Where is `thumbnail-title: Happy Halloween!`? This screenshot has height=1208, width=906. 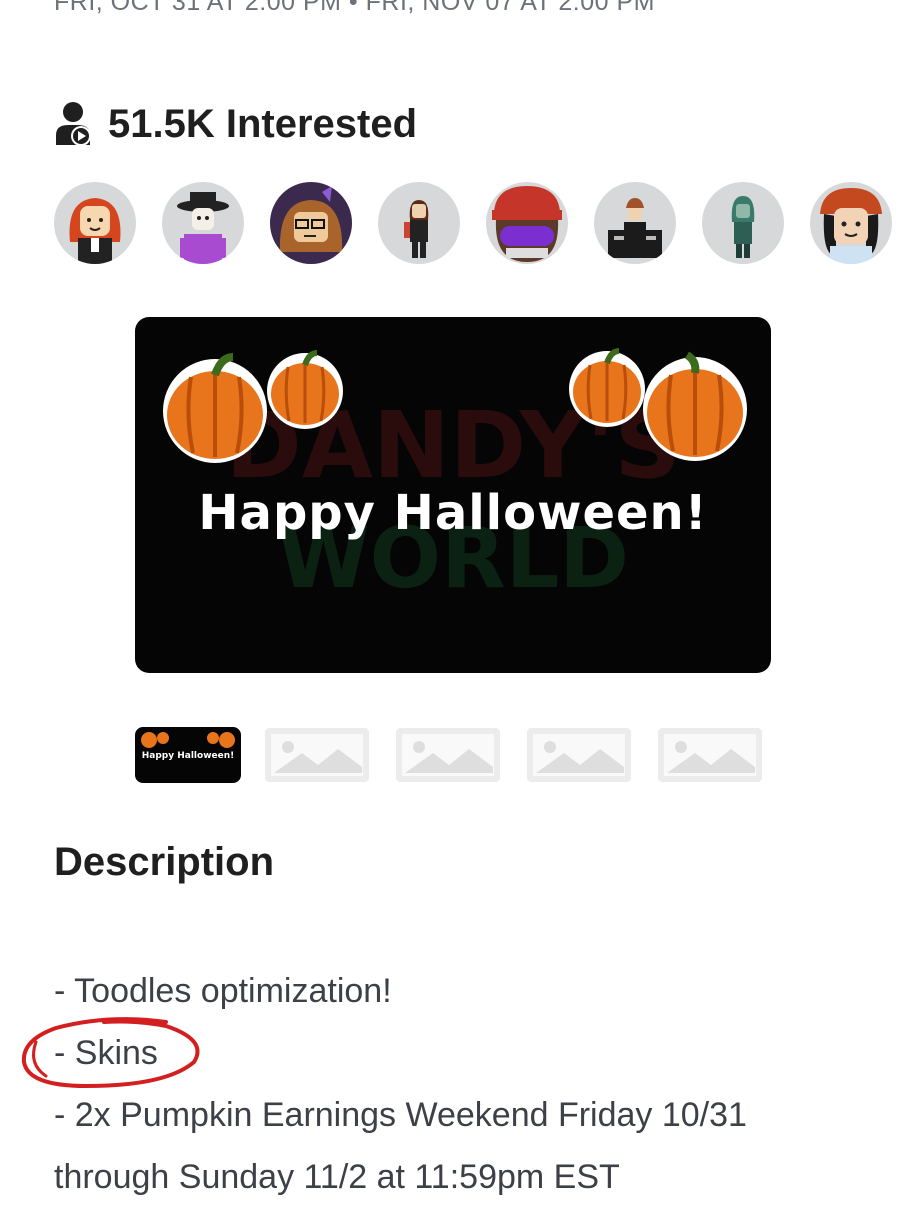 thumbnail-title: Happy Halloween! is located at coordinates (188, 756).